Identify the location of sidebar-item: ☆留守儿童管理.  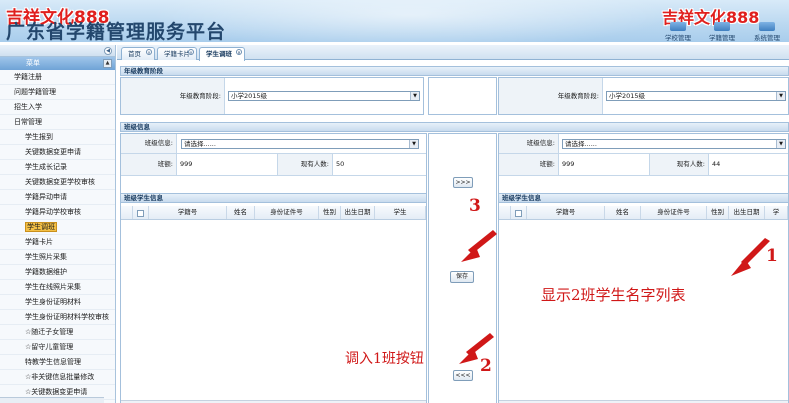
(57, 347).